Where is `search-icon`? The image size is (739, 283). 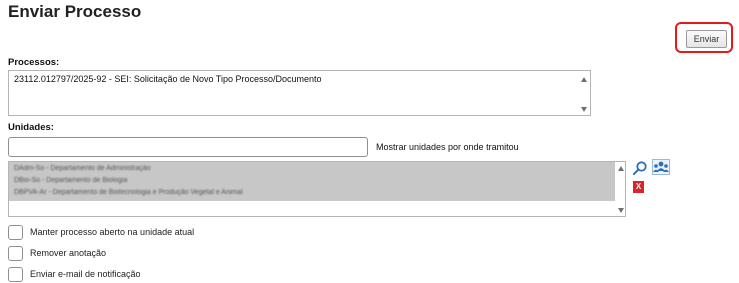 search-icon is located at coordinates (640, 168).